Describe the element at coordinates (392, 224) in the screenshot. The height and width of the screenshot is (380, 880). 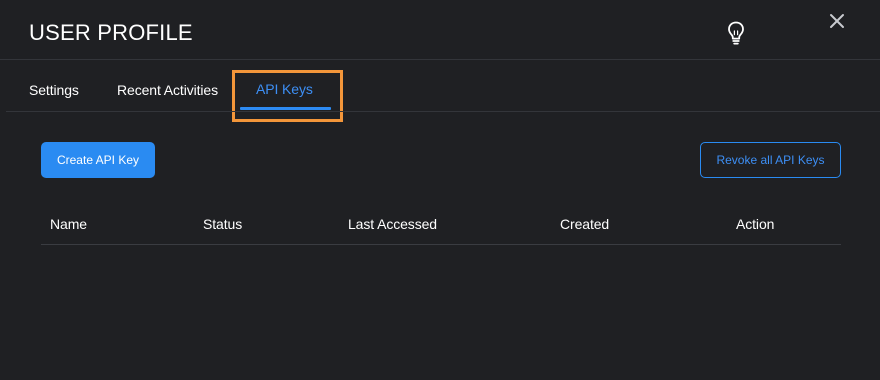
I see `column-header-last-accessed: Last Accessed` at that location.